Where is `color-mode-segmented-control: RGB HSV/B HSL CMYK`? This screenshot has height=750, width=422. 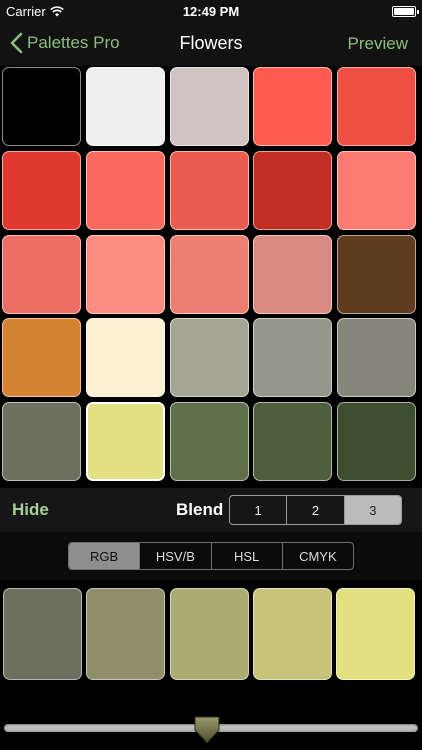
color-mode-segmented-control: RGB HSV/B HSL CMYK is located at coordinates (211, 556).